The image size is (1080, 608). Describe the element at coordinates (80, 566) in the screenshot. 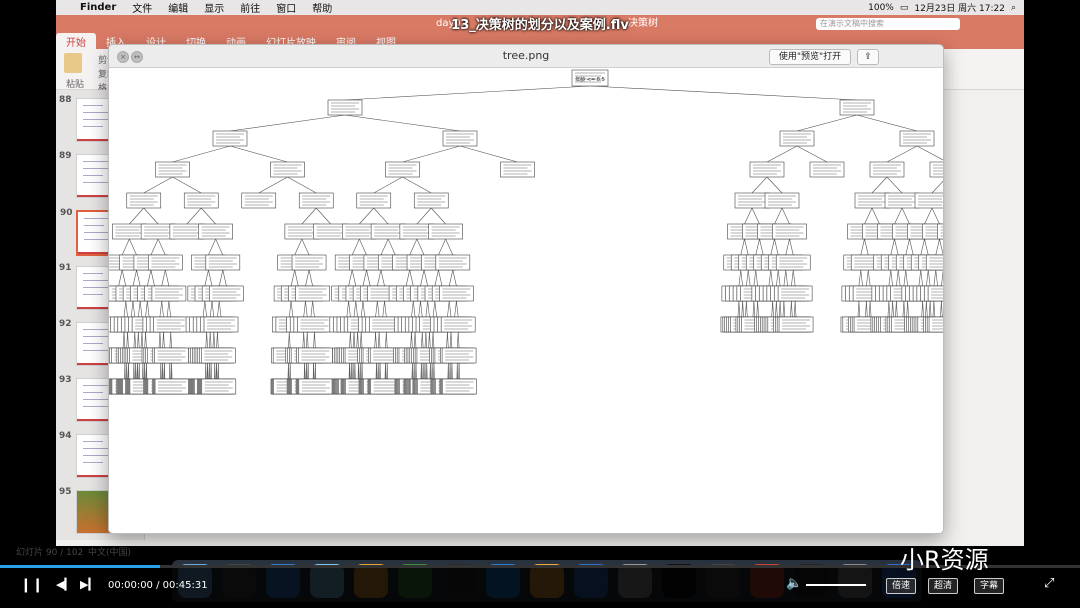

I see `progress-fill` at that location.